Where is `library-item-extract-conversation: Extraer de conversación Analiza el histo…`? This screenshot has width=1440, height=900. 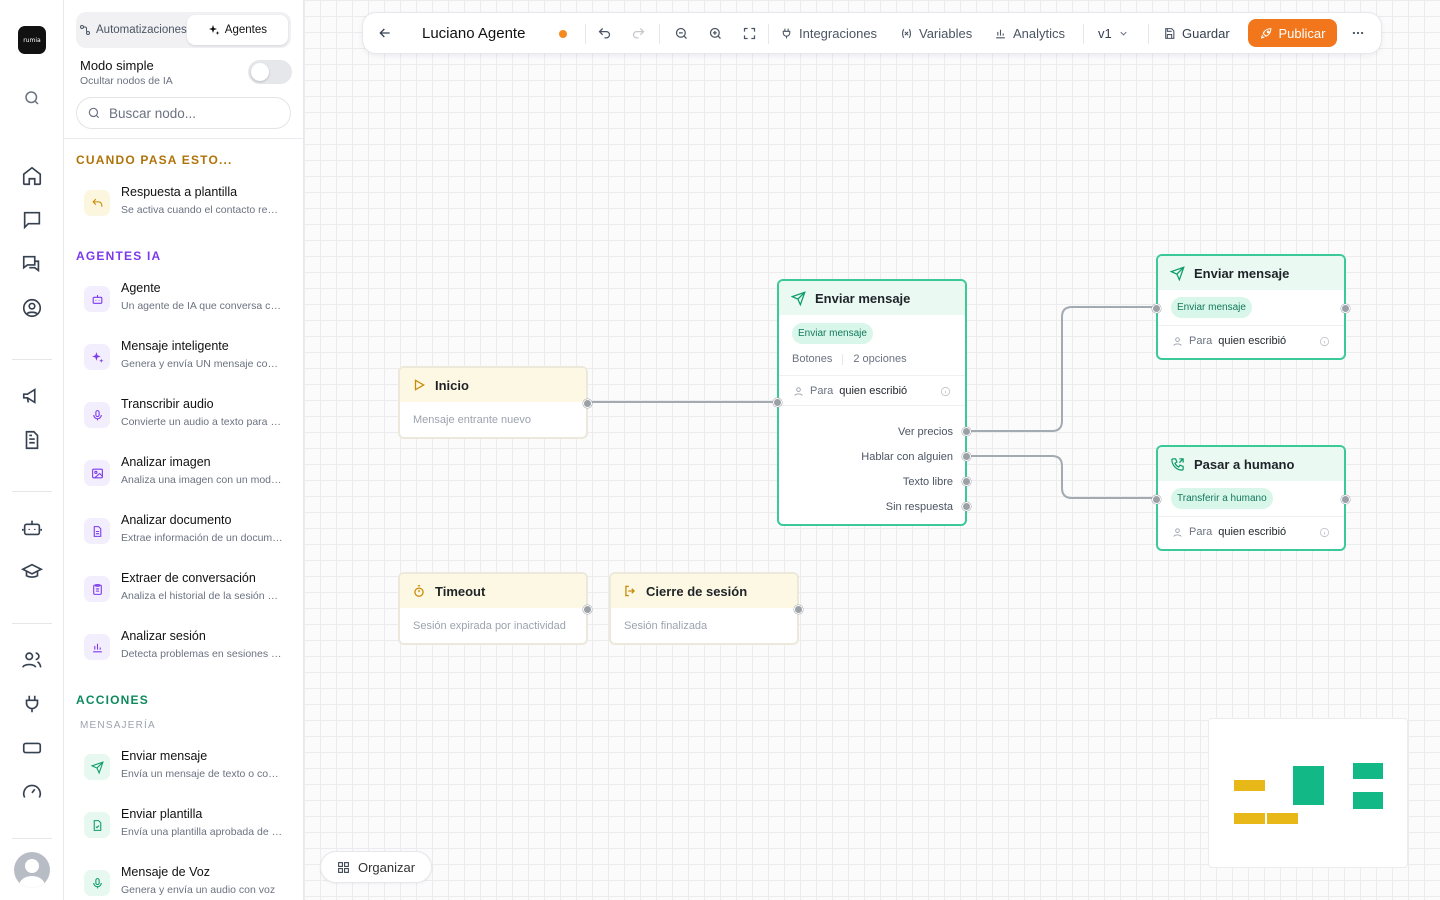 library-item-extract-conversation: Extraer de conversación Analiza el histo… is located at coordinates (189, 593).